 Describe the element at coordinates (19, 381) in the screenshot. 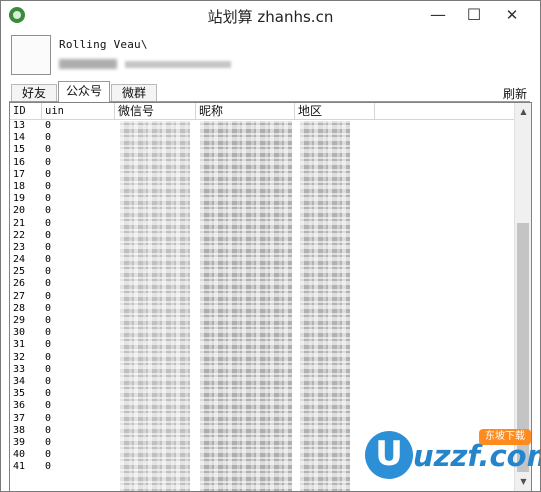

I see `row-id: 34` at that location.